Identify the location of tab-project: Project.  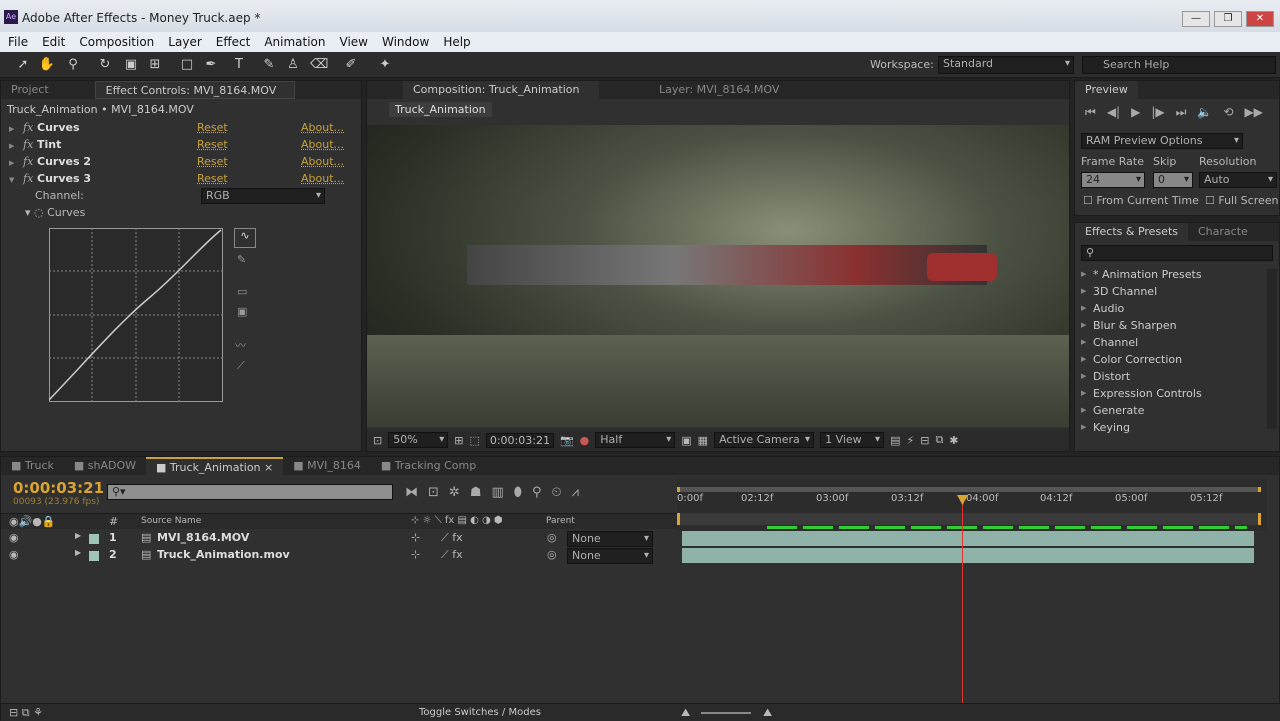
(30, 90).